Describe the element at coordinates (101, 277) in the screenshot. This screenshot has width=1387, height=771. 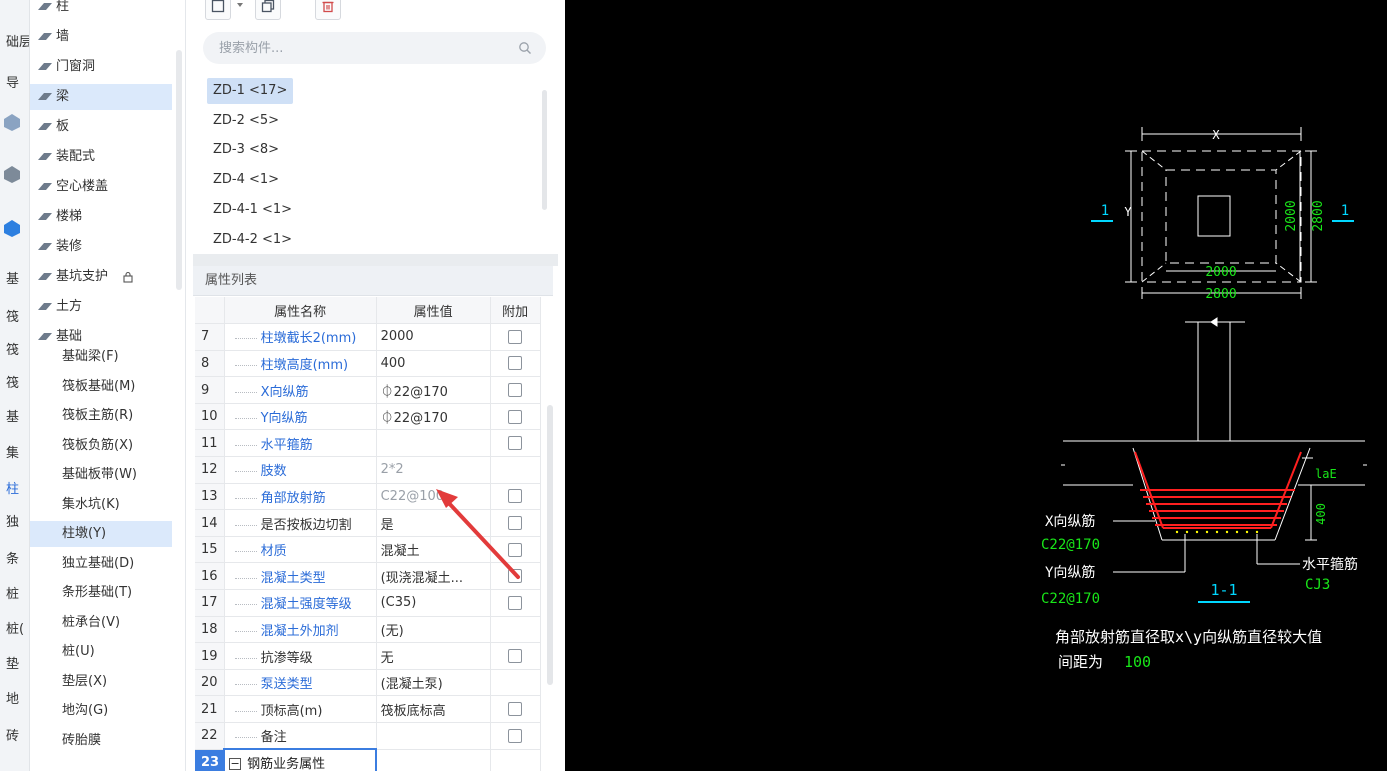
I see `tree-node: 基坑支护` at that location.